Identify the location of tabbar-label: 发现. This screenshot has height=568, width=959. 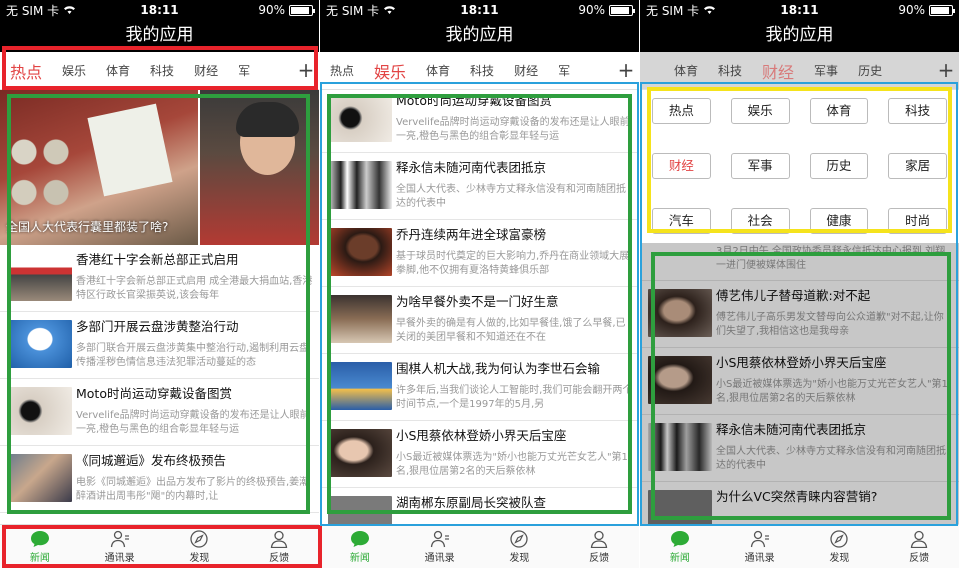
(199, 558).